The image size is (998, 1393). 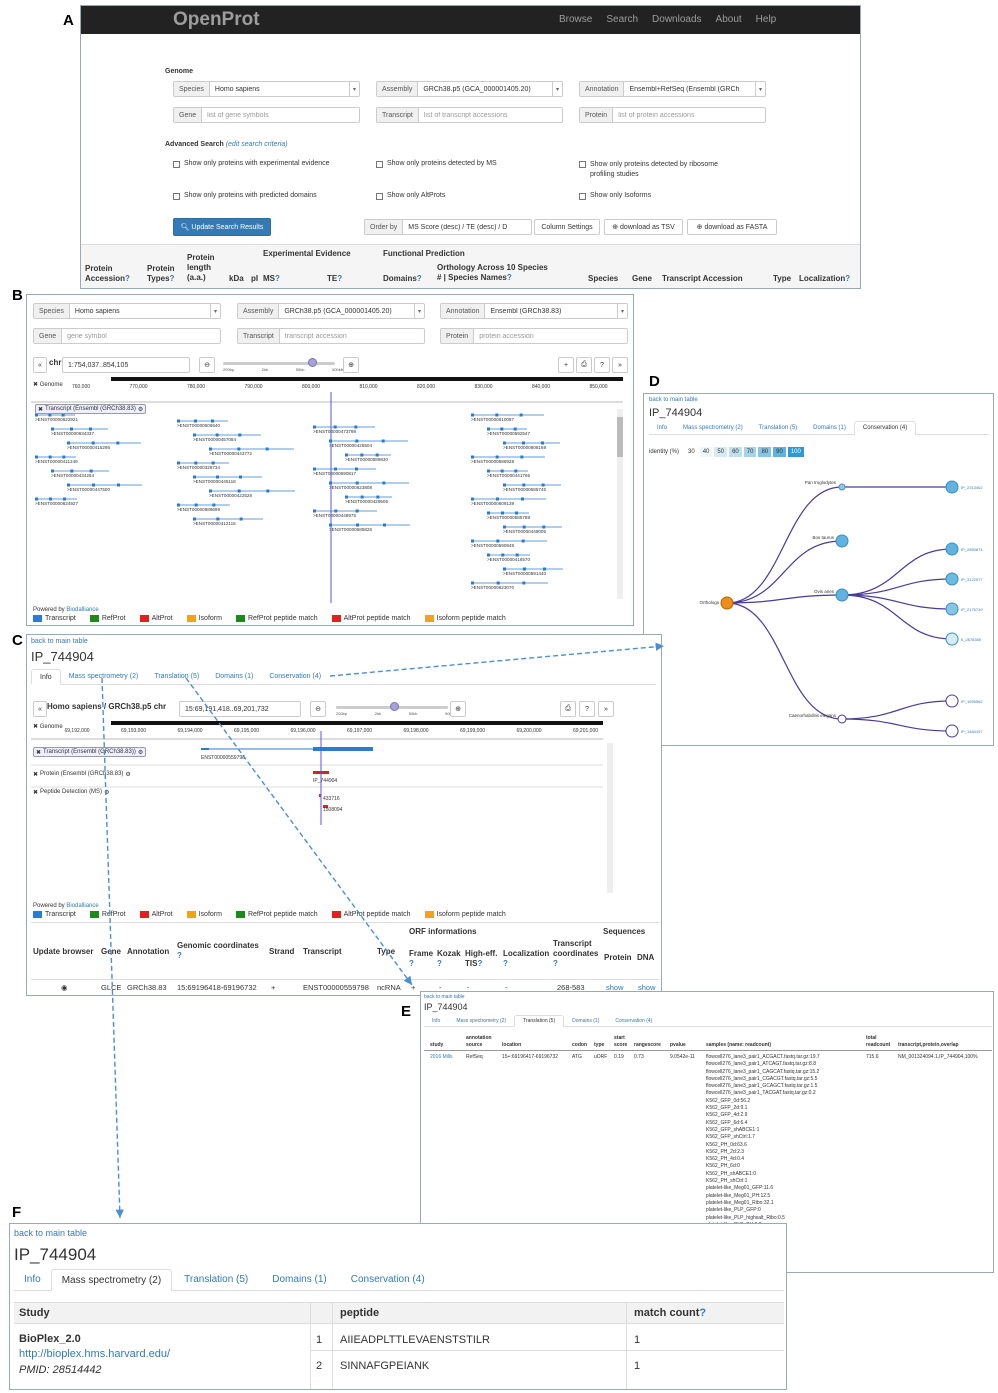 I want to click on protein-input: Protein list of protein accessions, so click(x=672, y=115).